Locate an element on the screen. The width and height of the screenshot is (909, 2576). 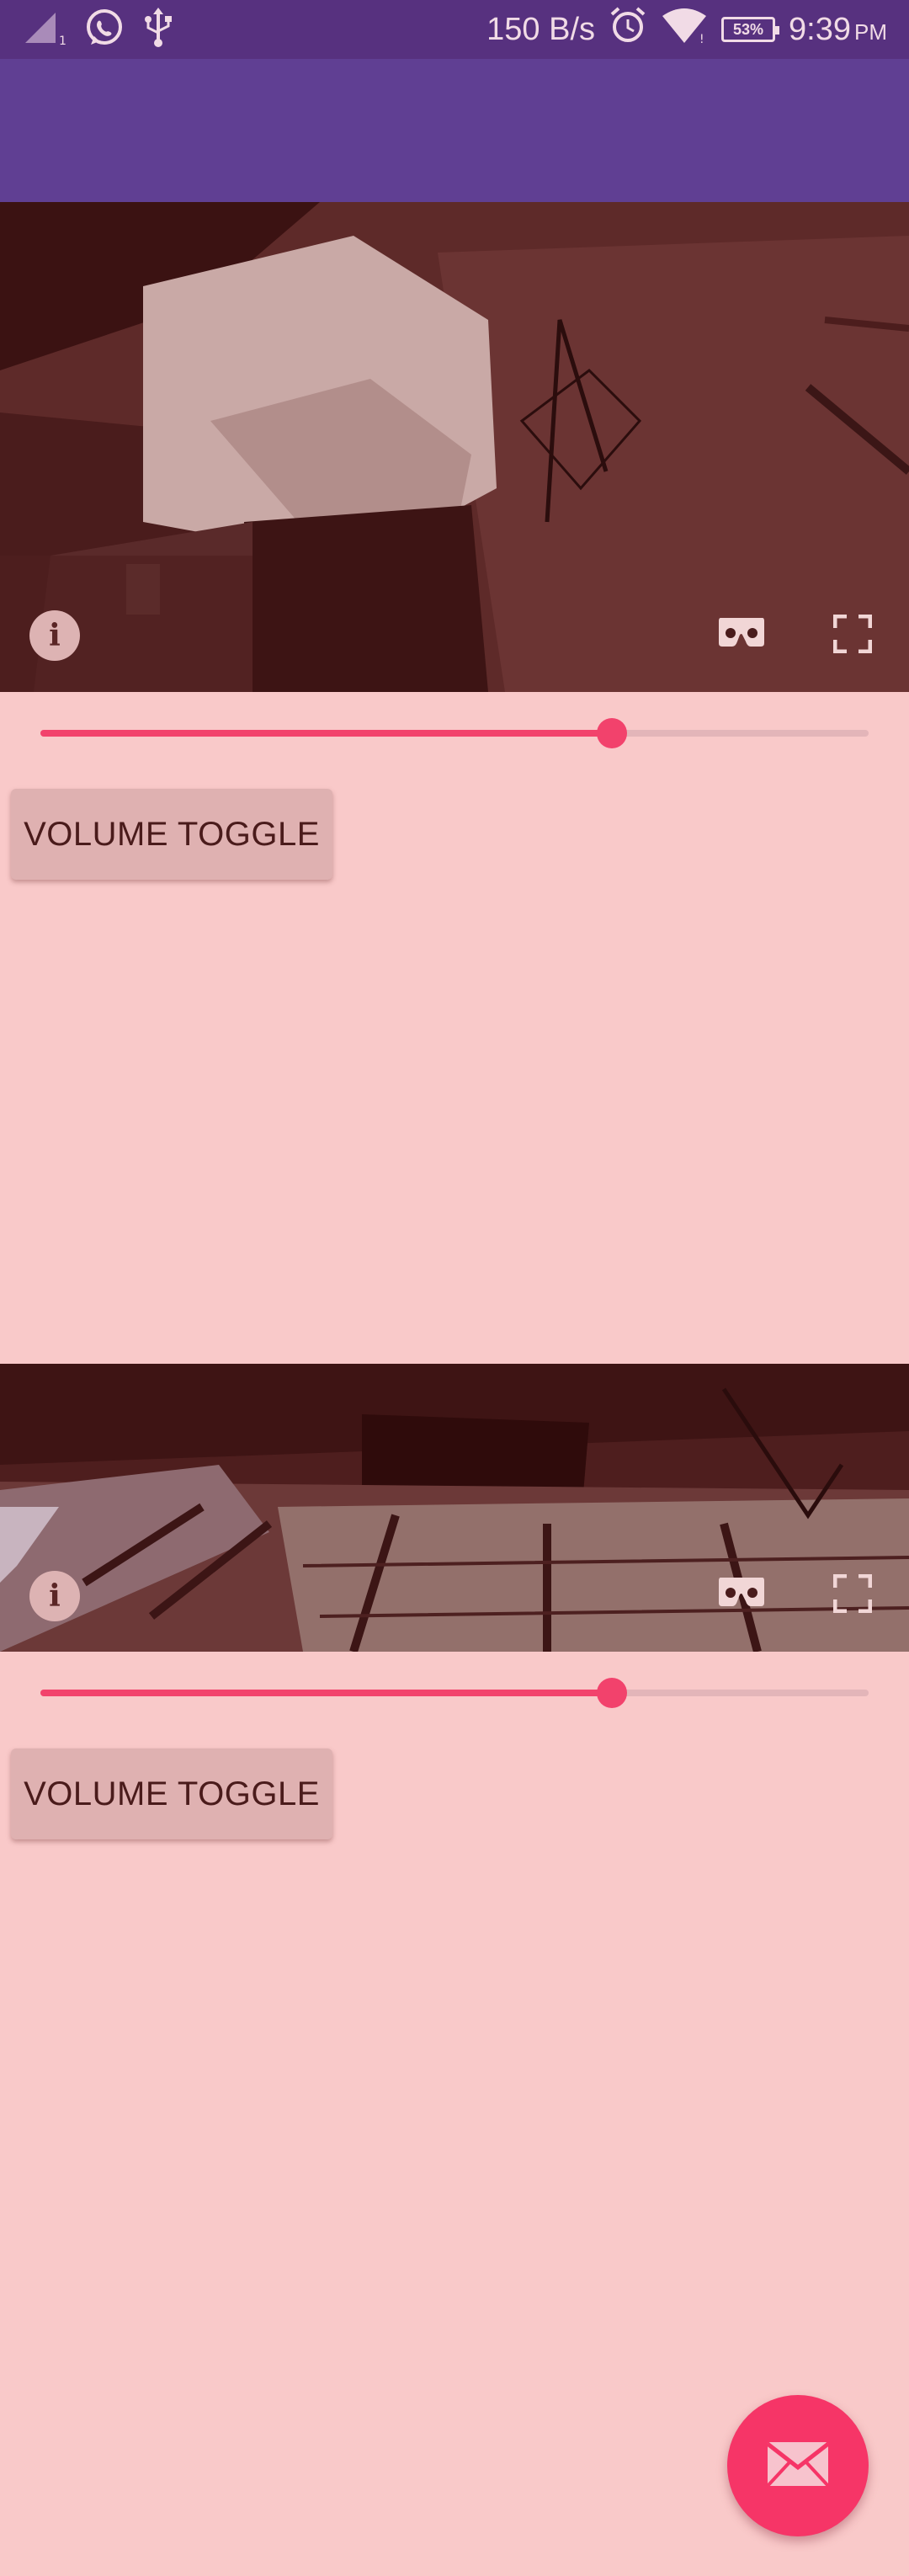
status-left: 1 is located at coordinates (97, 30).